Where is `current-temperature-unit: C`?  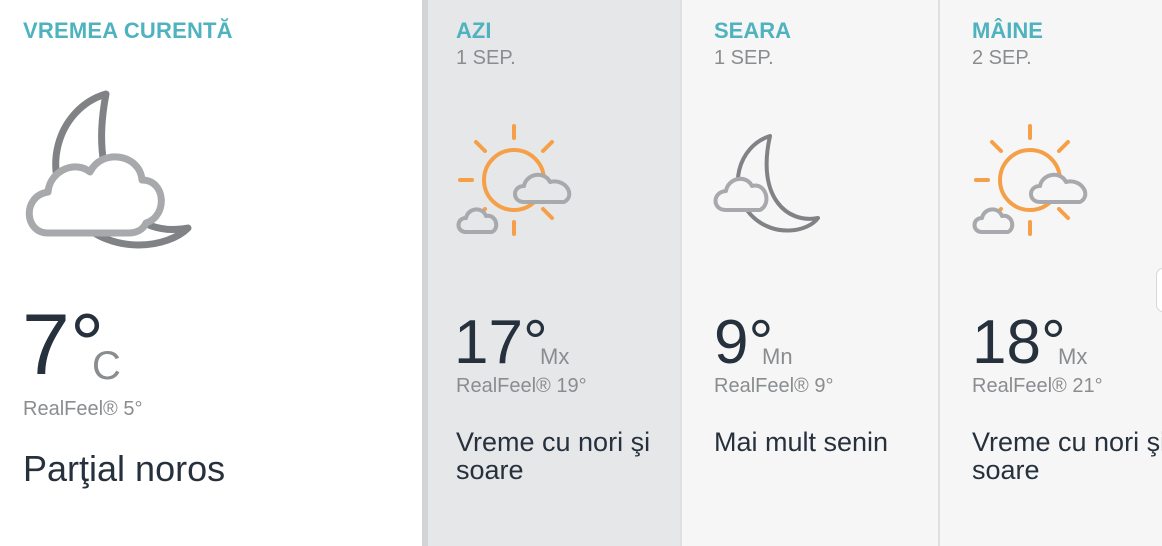
current-temperature-unit: C is located at coordinates (106, 366).